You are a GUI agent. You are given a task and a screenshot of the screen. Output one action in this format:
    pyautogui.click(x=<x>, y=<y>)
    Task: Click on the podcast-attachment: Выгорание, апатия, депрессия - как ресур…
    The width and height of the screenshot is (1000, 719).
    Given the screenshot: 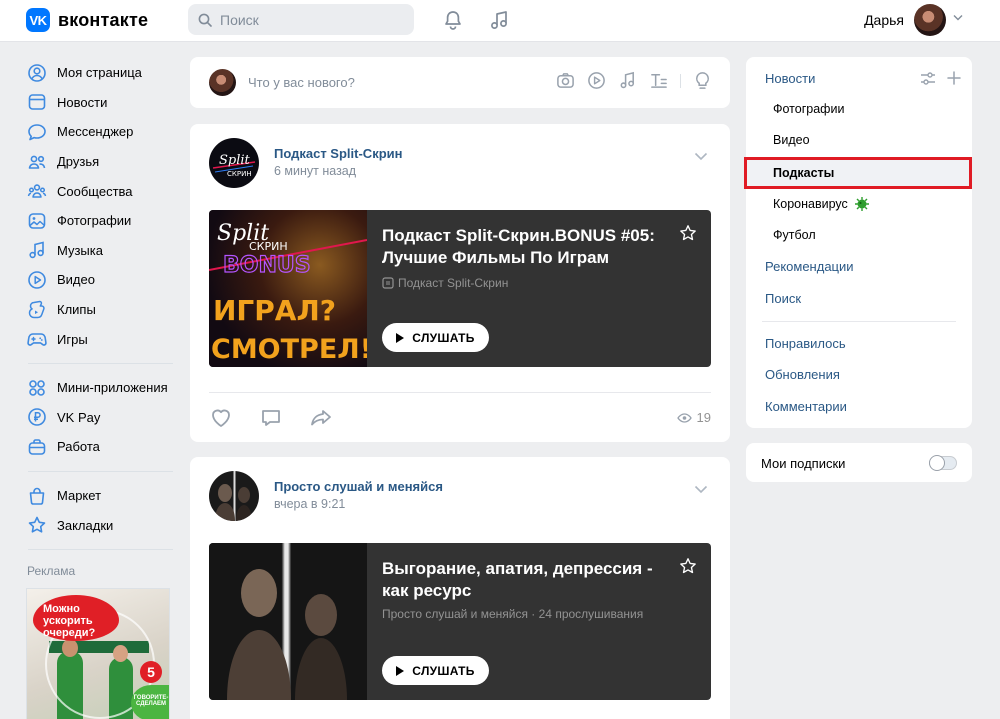 What is the action you would take?
    pyautogui.click(x=460, y=621)
    